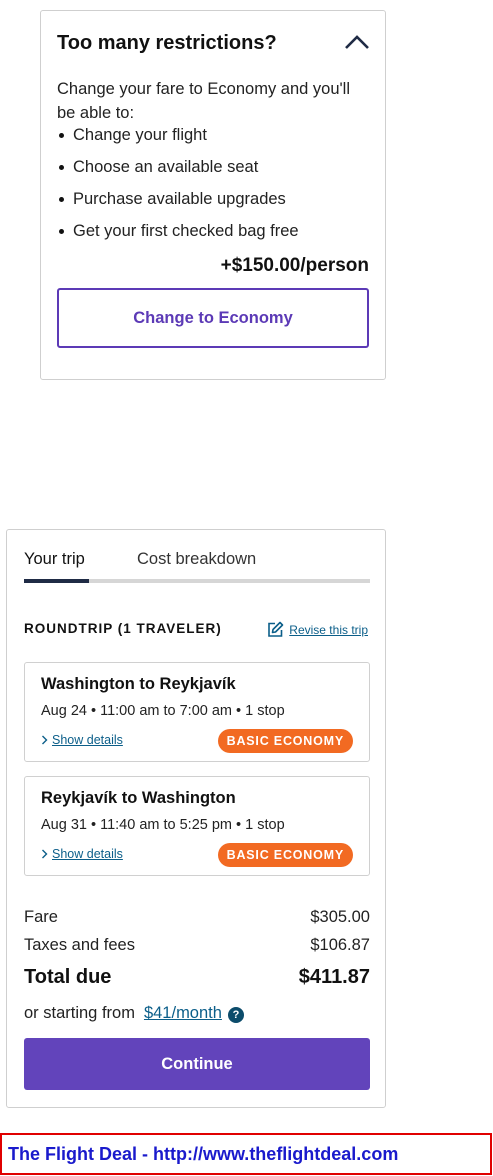 This screenshot has width=493, height=1176. What do you see at coordinates (163, 711) in the screenshot?
I see `flight-details: Aug 24 • 11:00 am to 7:00 am • 1 stop` at bounding box center [163, 711].